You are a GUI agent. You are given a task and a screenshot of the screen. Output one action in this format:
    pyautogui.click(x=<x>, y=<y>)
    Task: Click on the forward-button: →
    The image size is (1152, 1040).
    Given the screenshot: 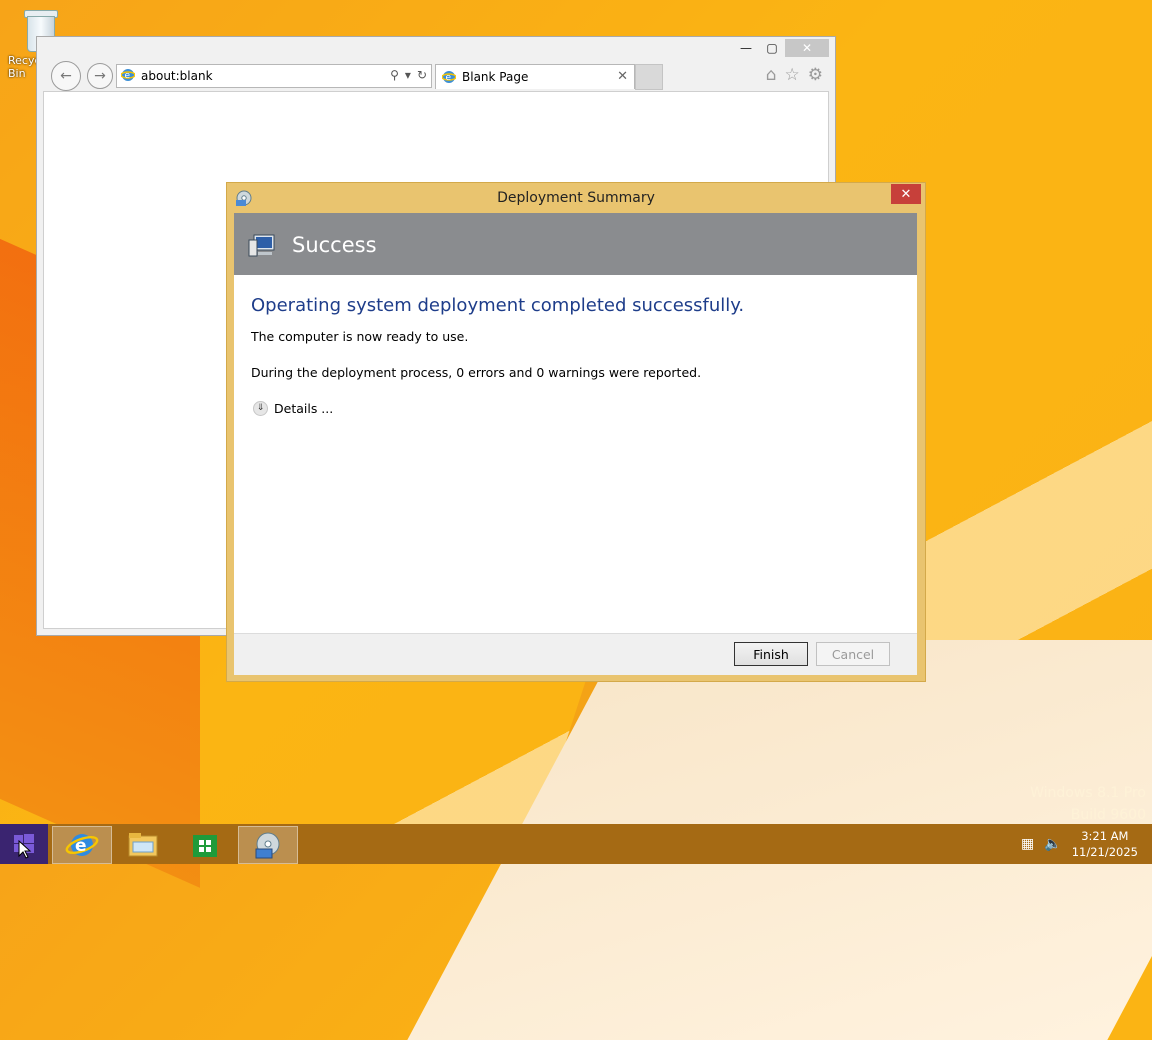 What is the action you would take?
    pyautogui.click(x=100, y=76)
    